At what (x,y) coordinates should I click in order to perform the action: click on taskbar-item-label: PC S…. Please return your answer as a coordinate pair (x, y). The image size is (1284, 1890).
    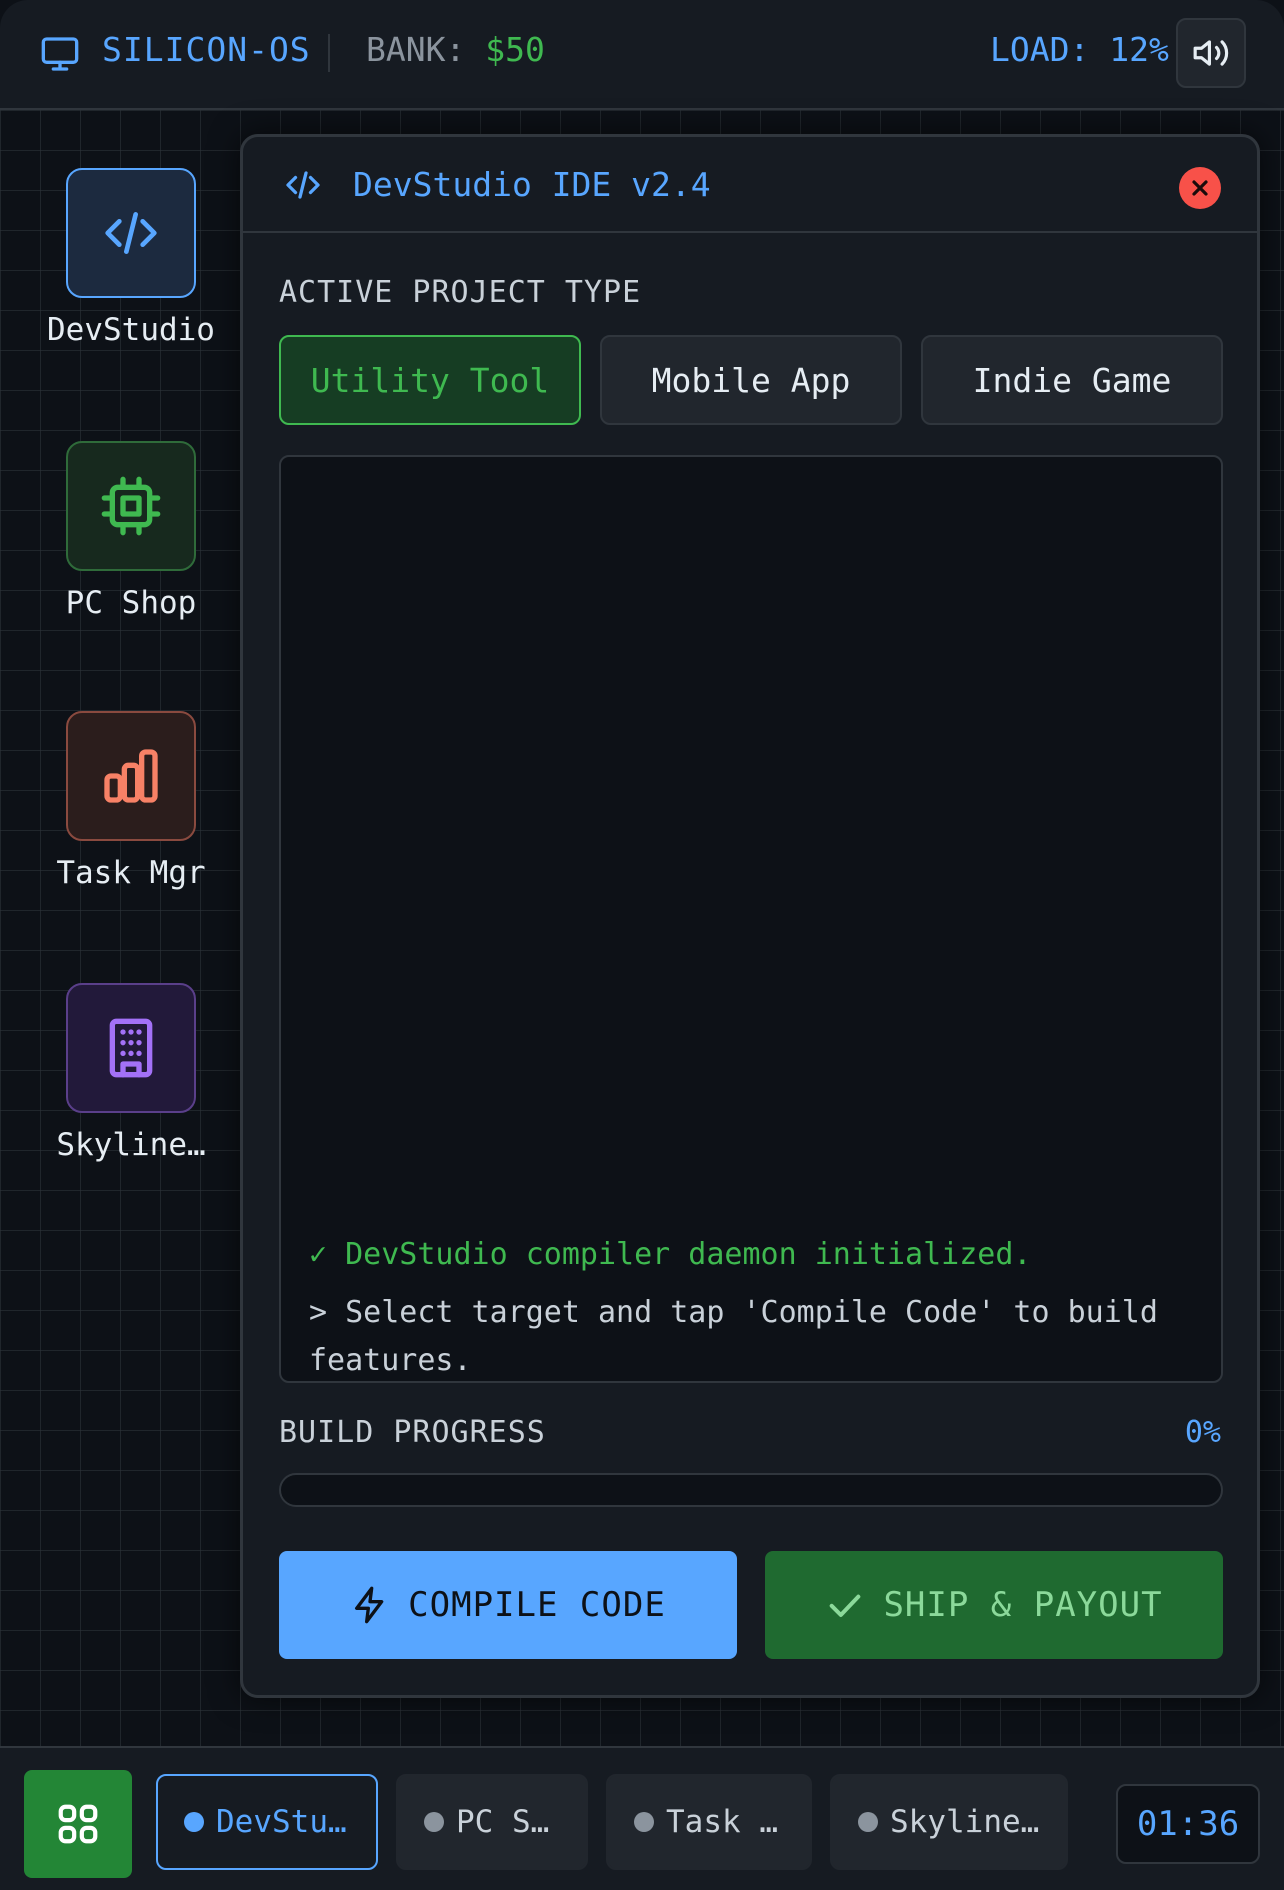
    Looking at the image, I should click on (503, 1822).